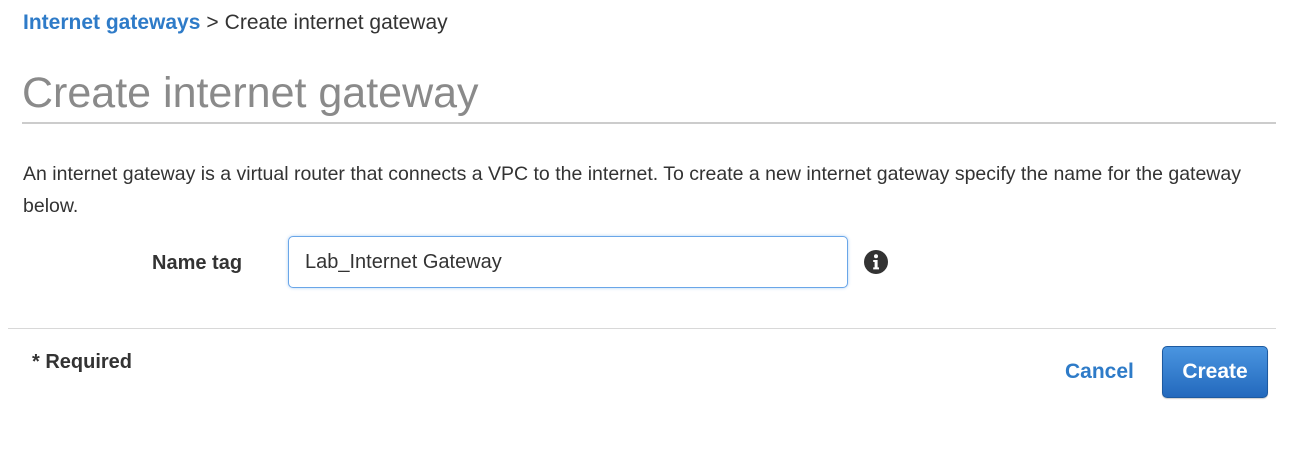 The height and width of the screenshot is (460, 1294). I want to click on page-title: Create internet gateway, so click(250, 93).